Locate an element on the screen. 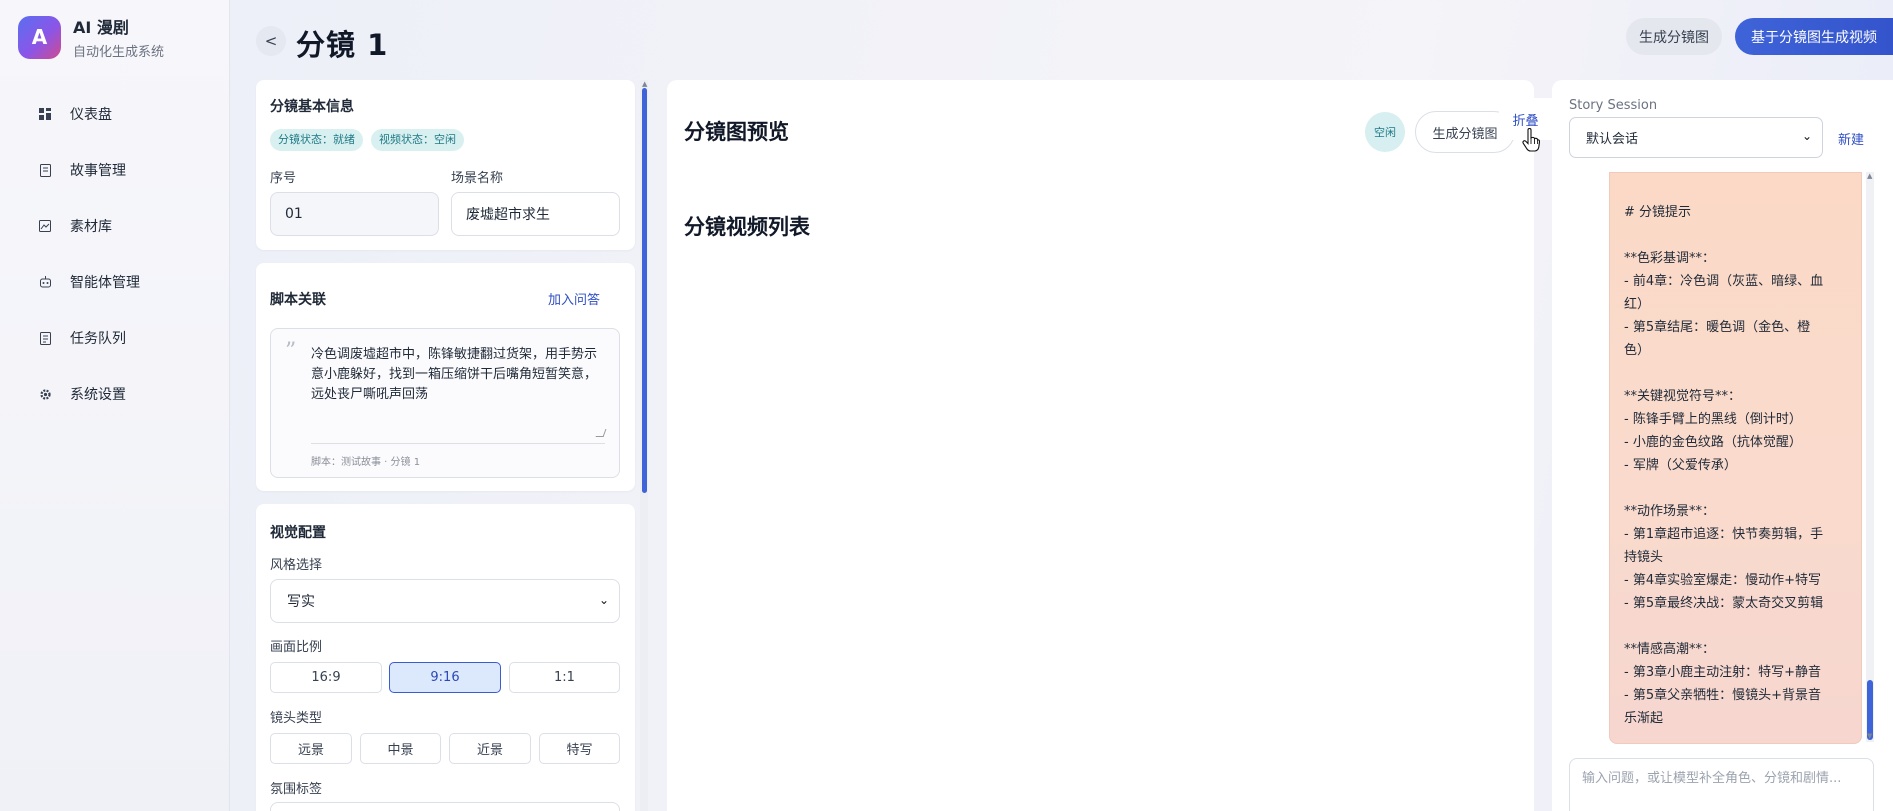  hand-cursor-icon is located at coordinates (1531, 140).